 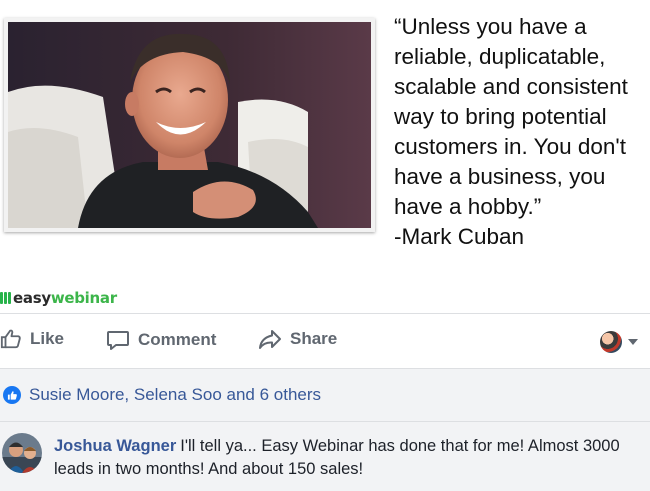 I want to click on comment-author-link: Joshua Wagner, so click(x=115, y=446).